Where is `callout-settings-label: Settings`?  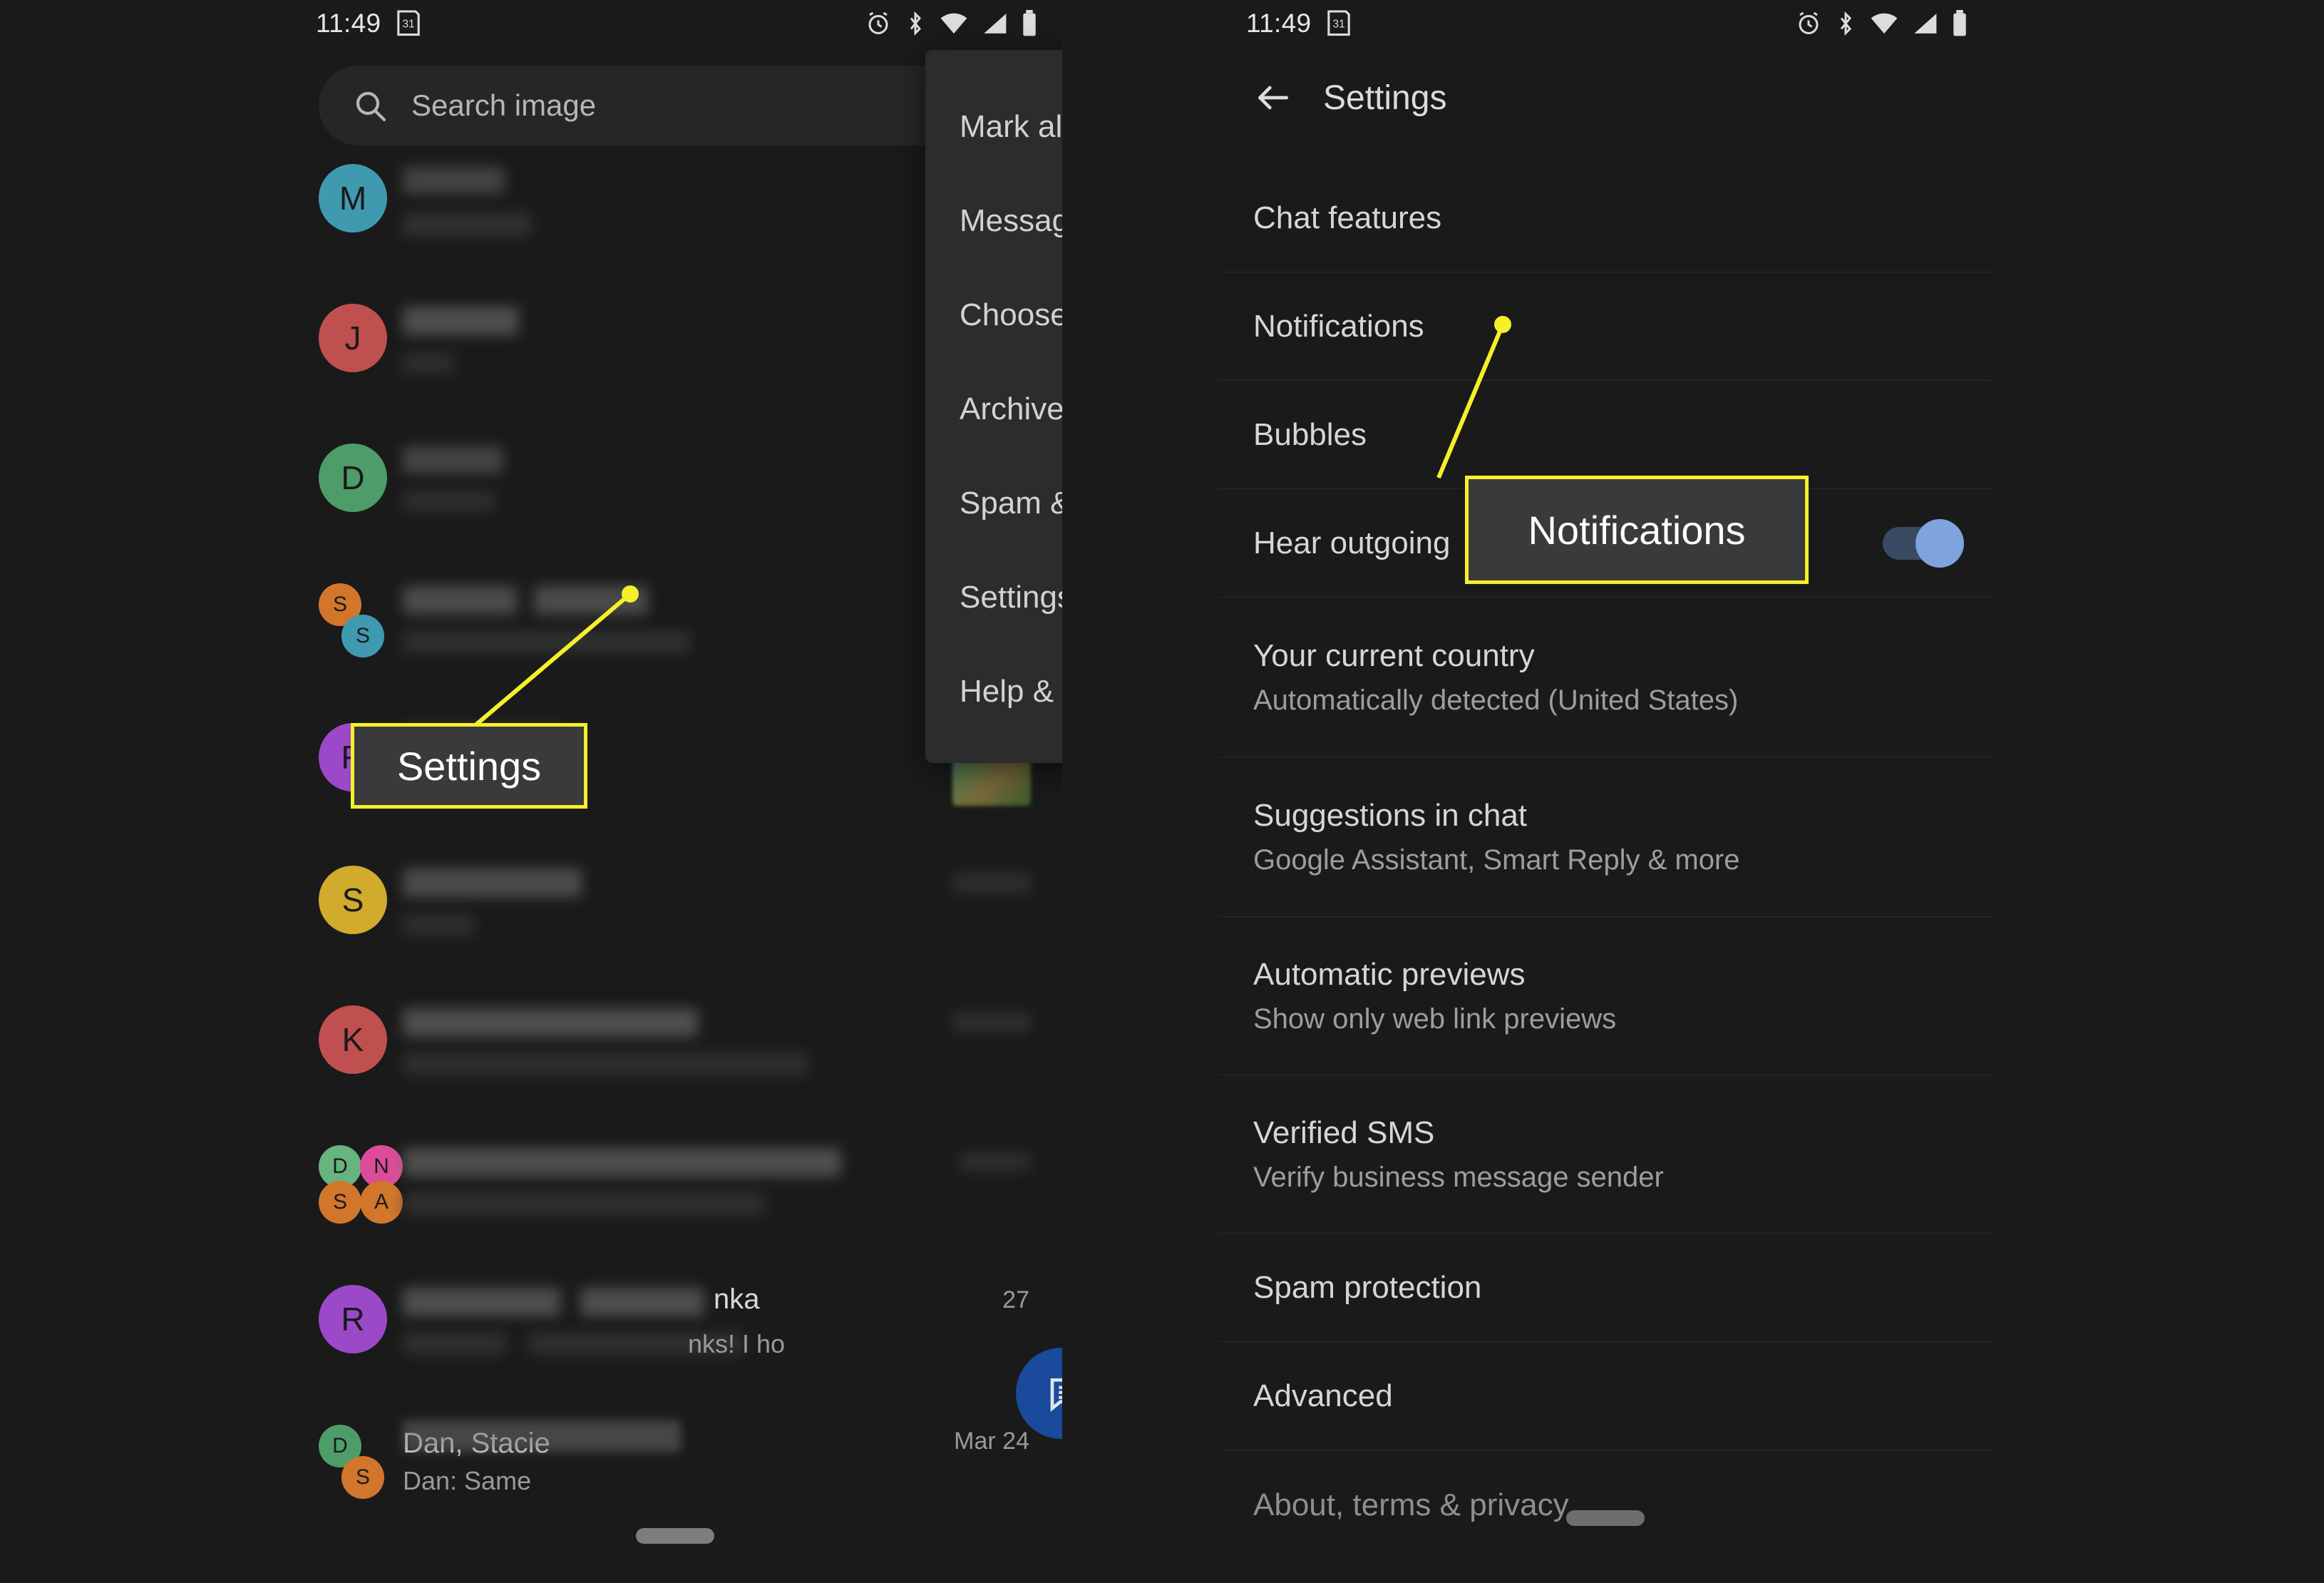 callout-settings-label: Settings is located at coordinates (469, 766).